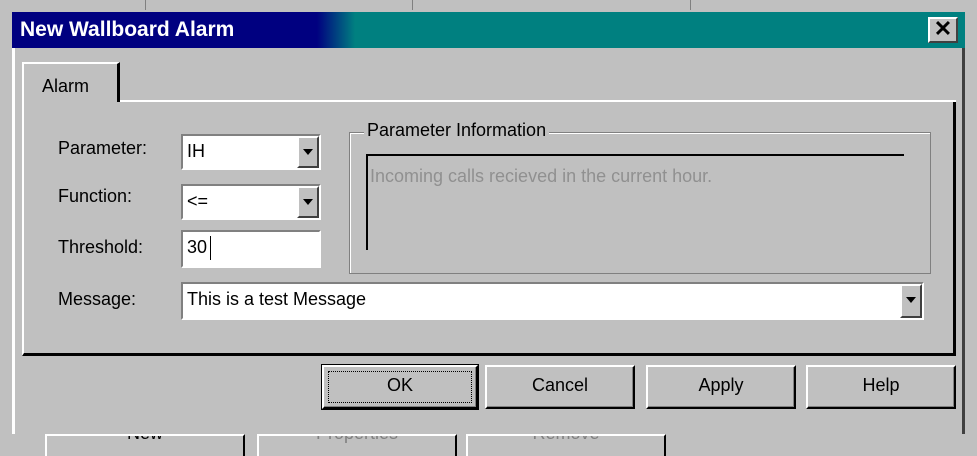  I want to click on parameter-label: Parameter:, so click(103, 148).